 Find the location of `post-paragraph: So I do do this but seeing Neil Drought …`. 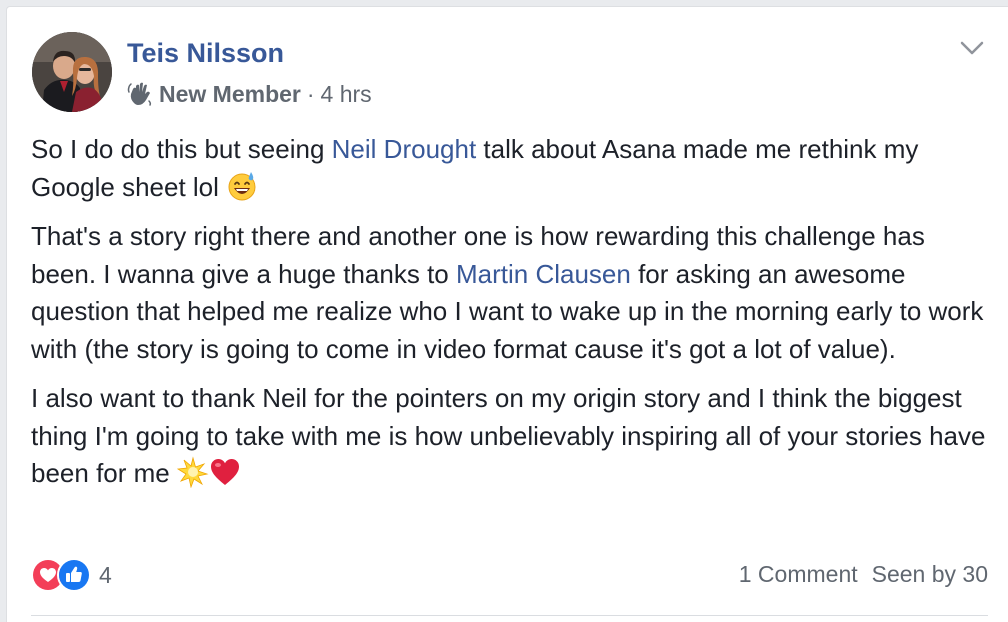

post-paragraph: So I do do this but seeing Neil Drought … is located at coordinates (513, 168).